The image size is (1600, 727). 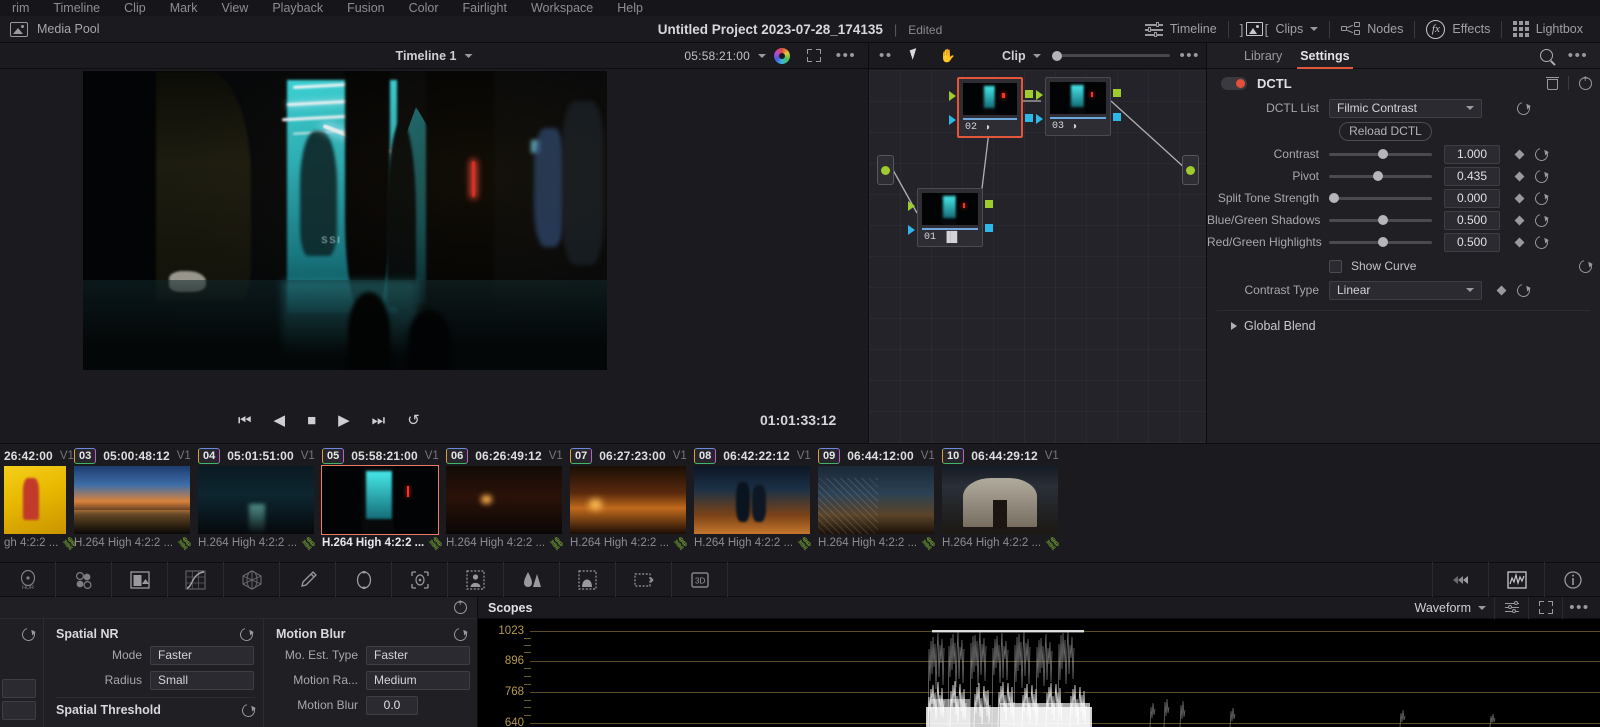 What do you see at coordinates (1472, 198) in the screenshot?
I see `split-tone-strength-value: 0.000` at bounding box center [1472, 198].